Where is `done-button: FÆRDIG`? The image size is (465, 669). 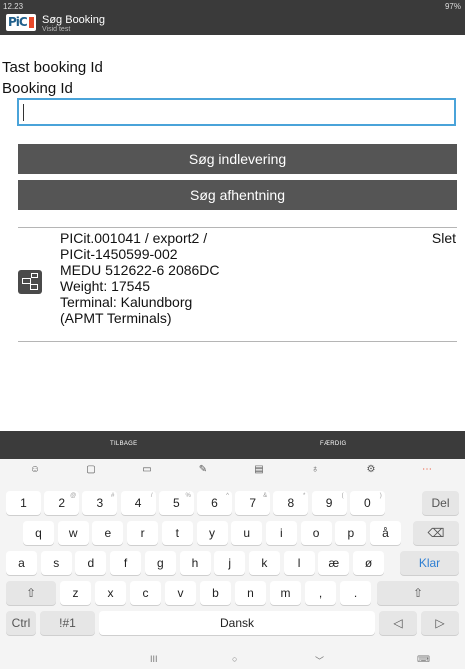 done-button: FÆRDIG is located at coordinates (333, 444).